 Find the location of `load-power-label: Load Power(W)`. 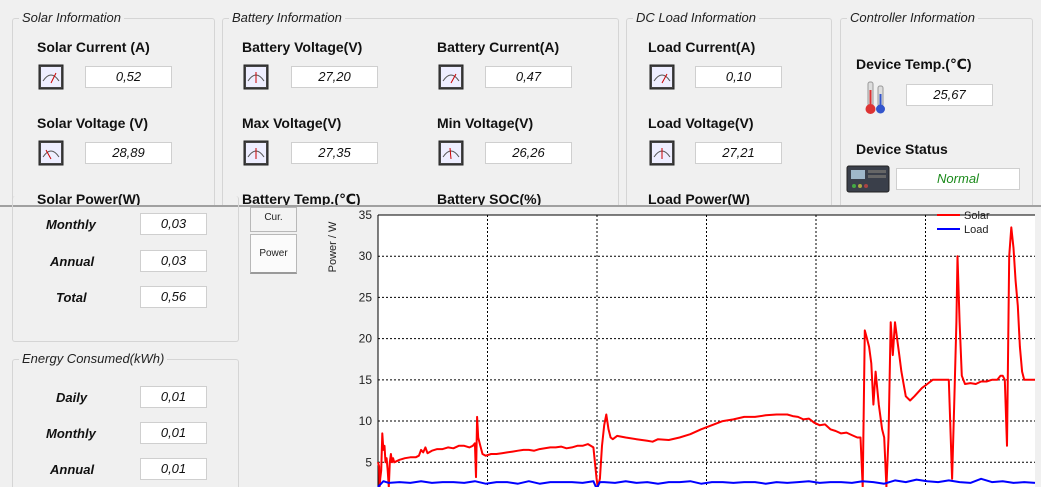

load-power-label: Load Power(W) is located at coordinates (699, 198).